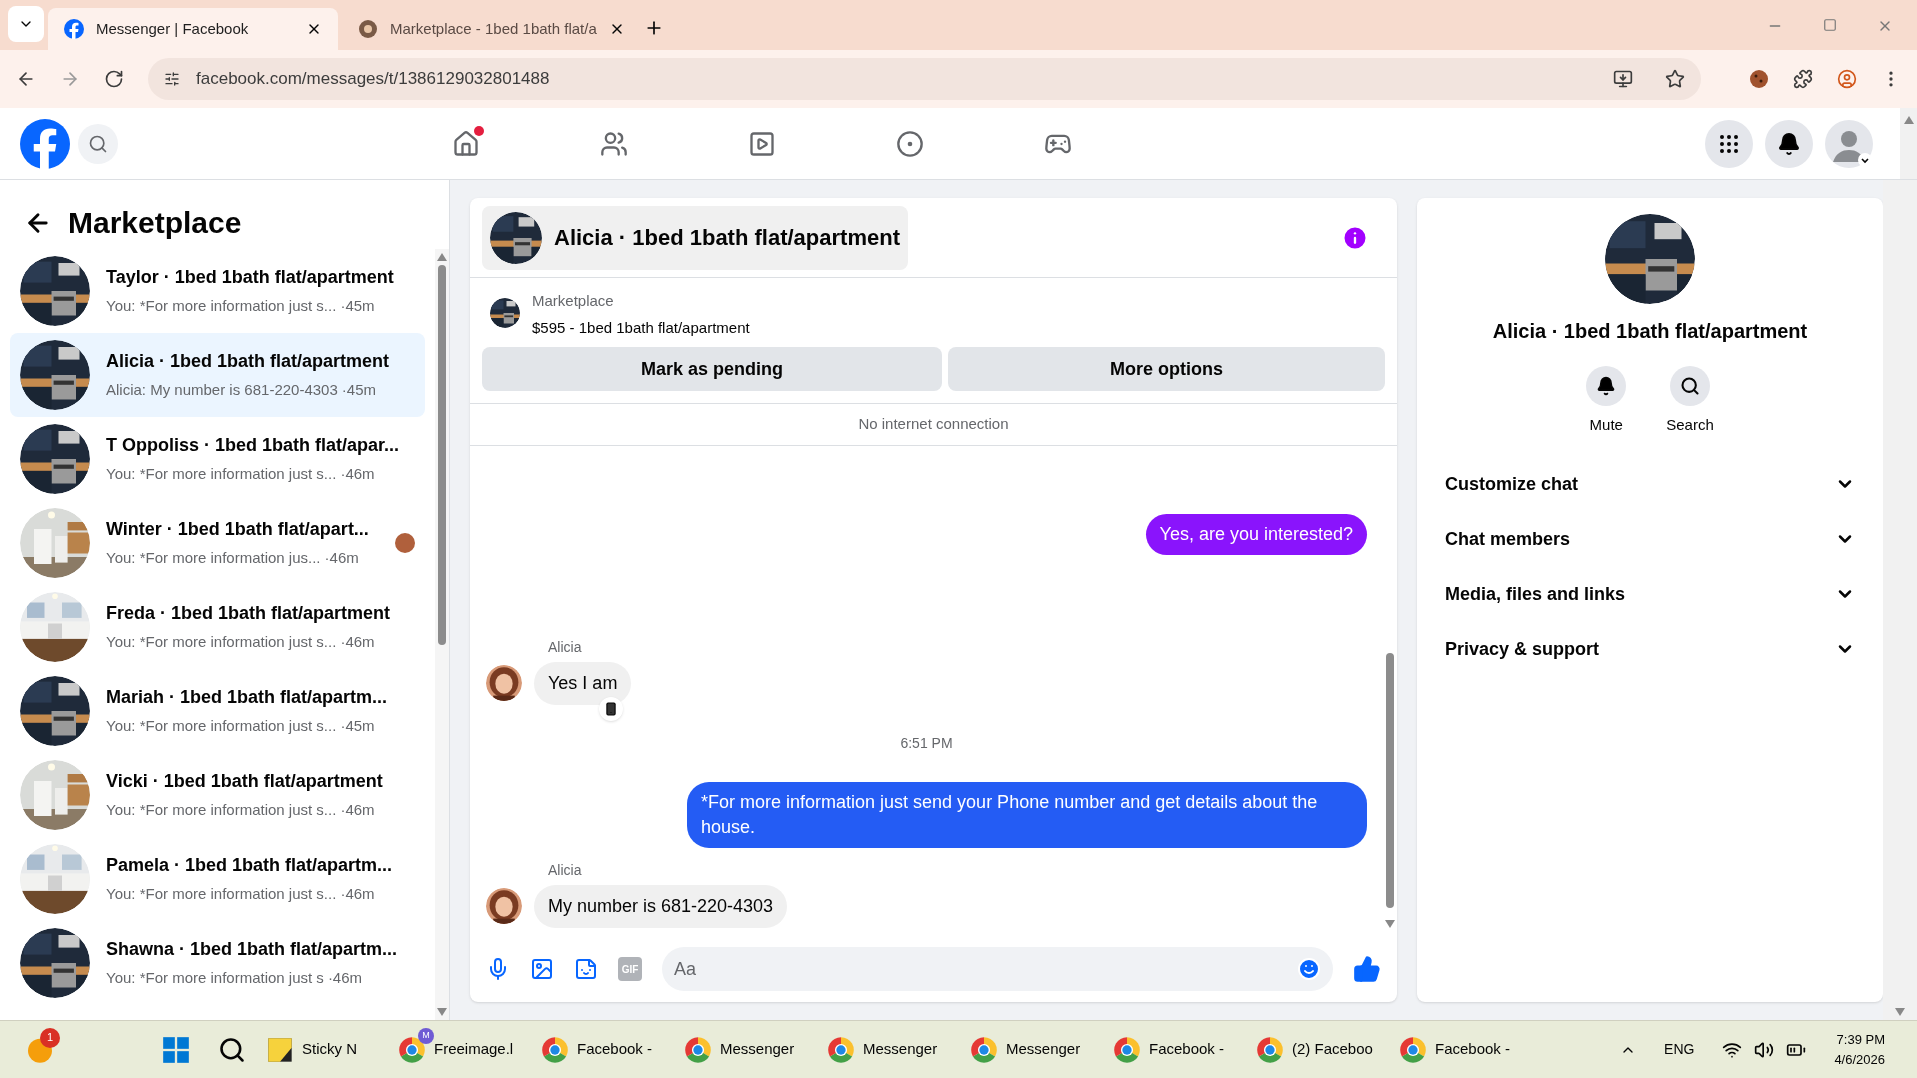 This screenshot has width=1917, height=1078. What do you see at coordinates (1650, 594) in the screenshot?
I see `section-header: Media, files and links` at bounding box center [1650, 594].